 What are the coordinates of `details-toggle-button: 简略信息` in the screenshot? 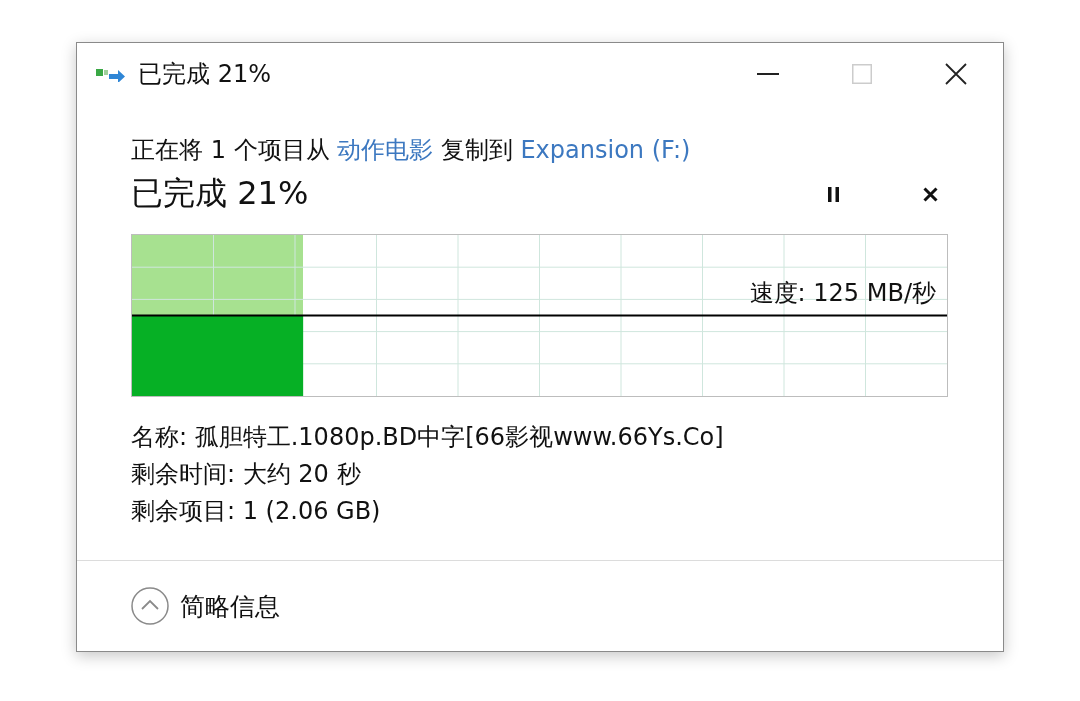 It's located at (205, 606).